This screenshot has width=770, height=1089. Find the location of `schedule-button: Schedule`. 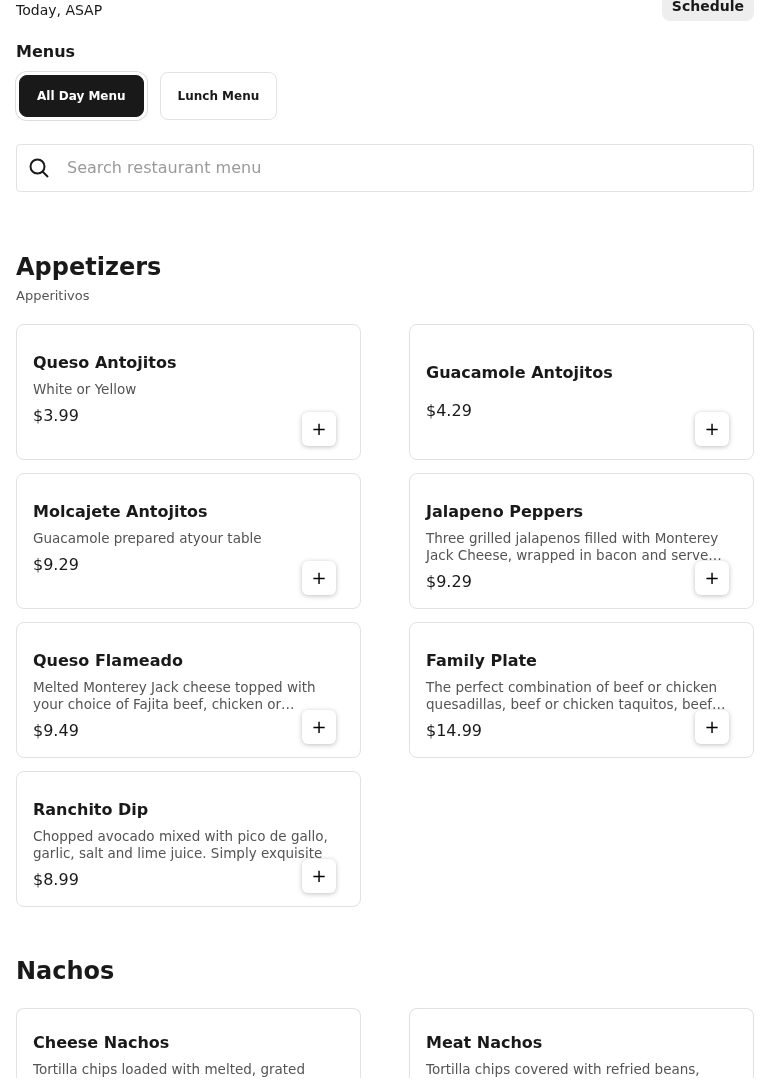

schedule-button: Schedule is located at coordinates (707, 10).